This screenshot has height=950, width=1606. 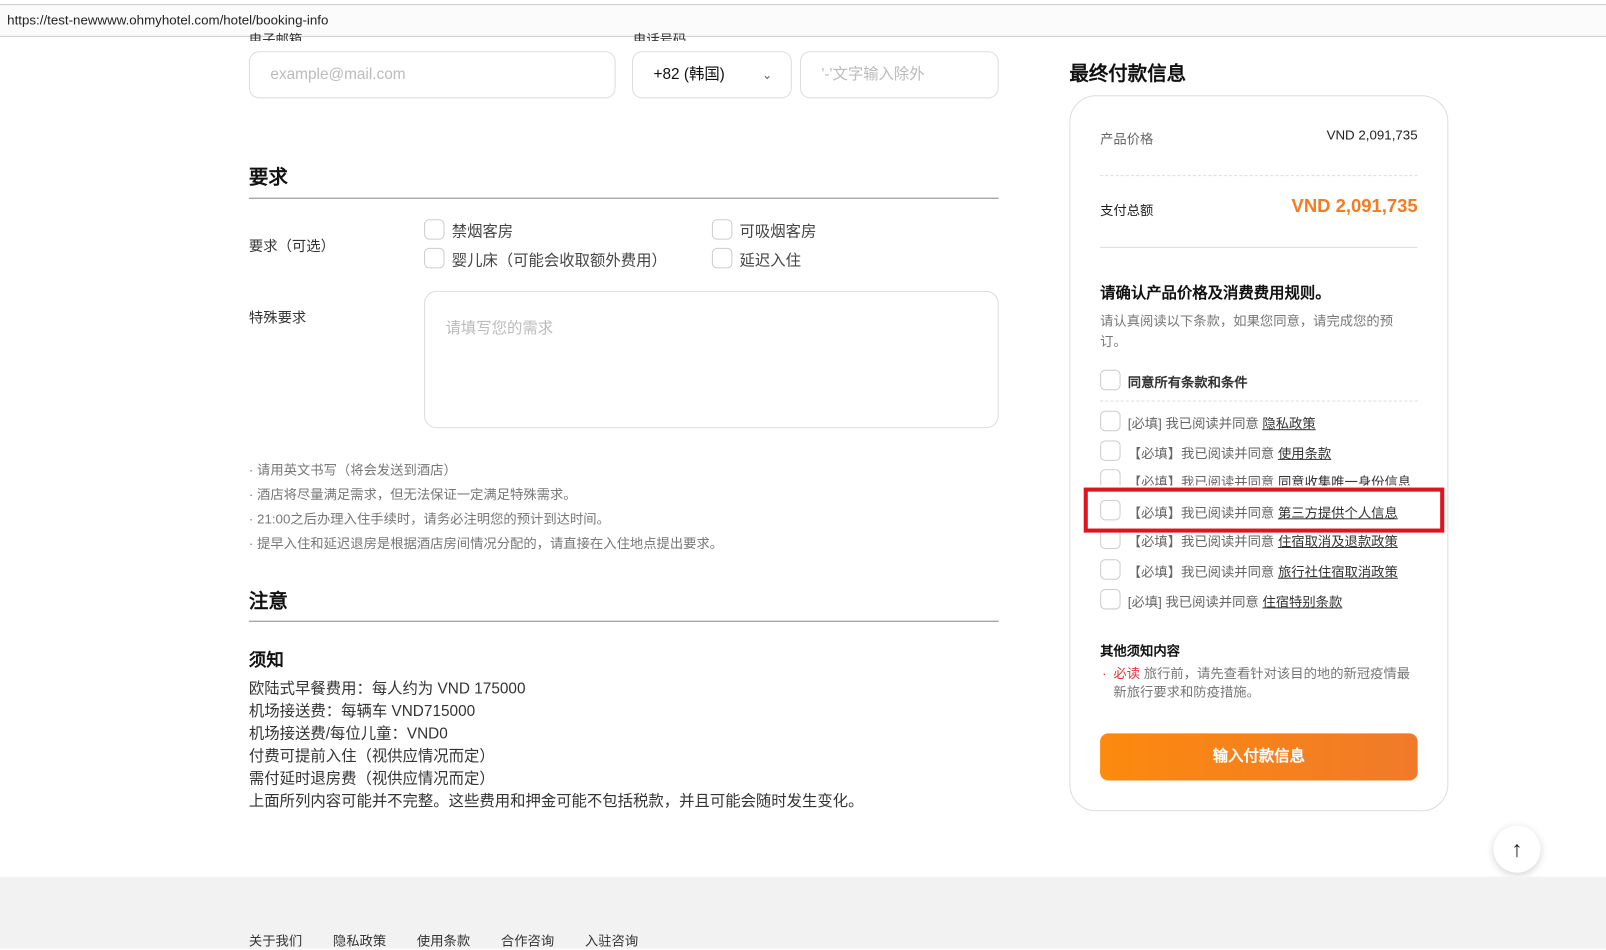 What do you see at coordinates (291, 246) in the screenshot?
I see `optional-label: 要求（可选）` at bounding box center [291, 246].